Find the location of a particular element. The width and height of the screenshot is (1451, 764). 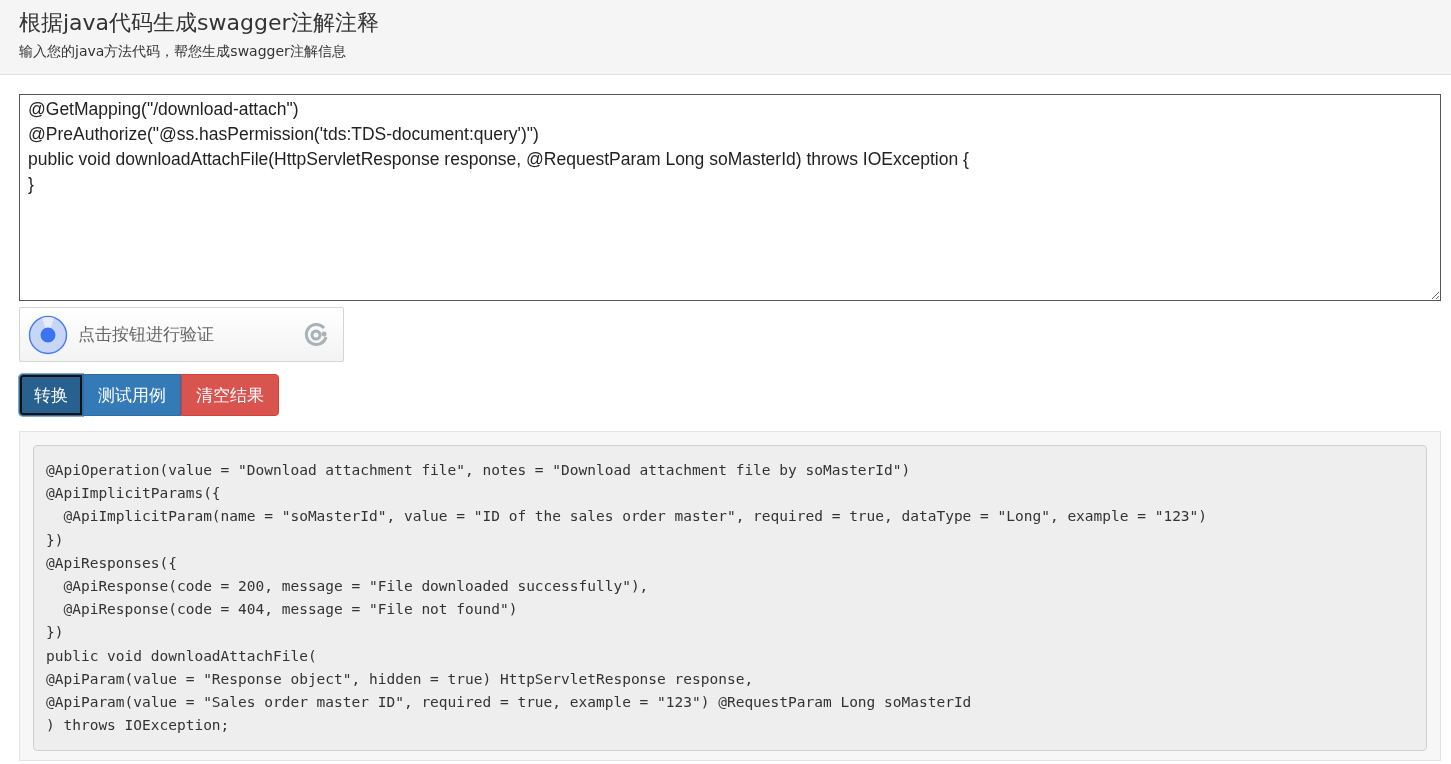

page-subtitle: 输入您的java方法代码，帮您生成swagger注解信息 is located at coordinates (183, 52).